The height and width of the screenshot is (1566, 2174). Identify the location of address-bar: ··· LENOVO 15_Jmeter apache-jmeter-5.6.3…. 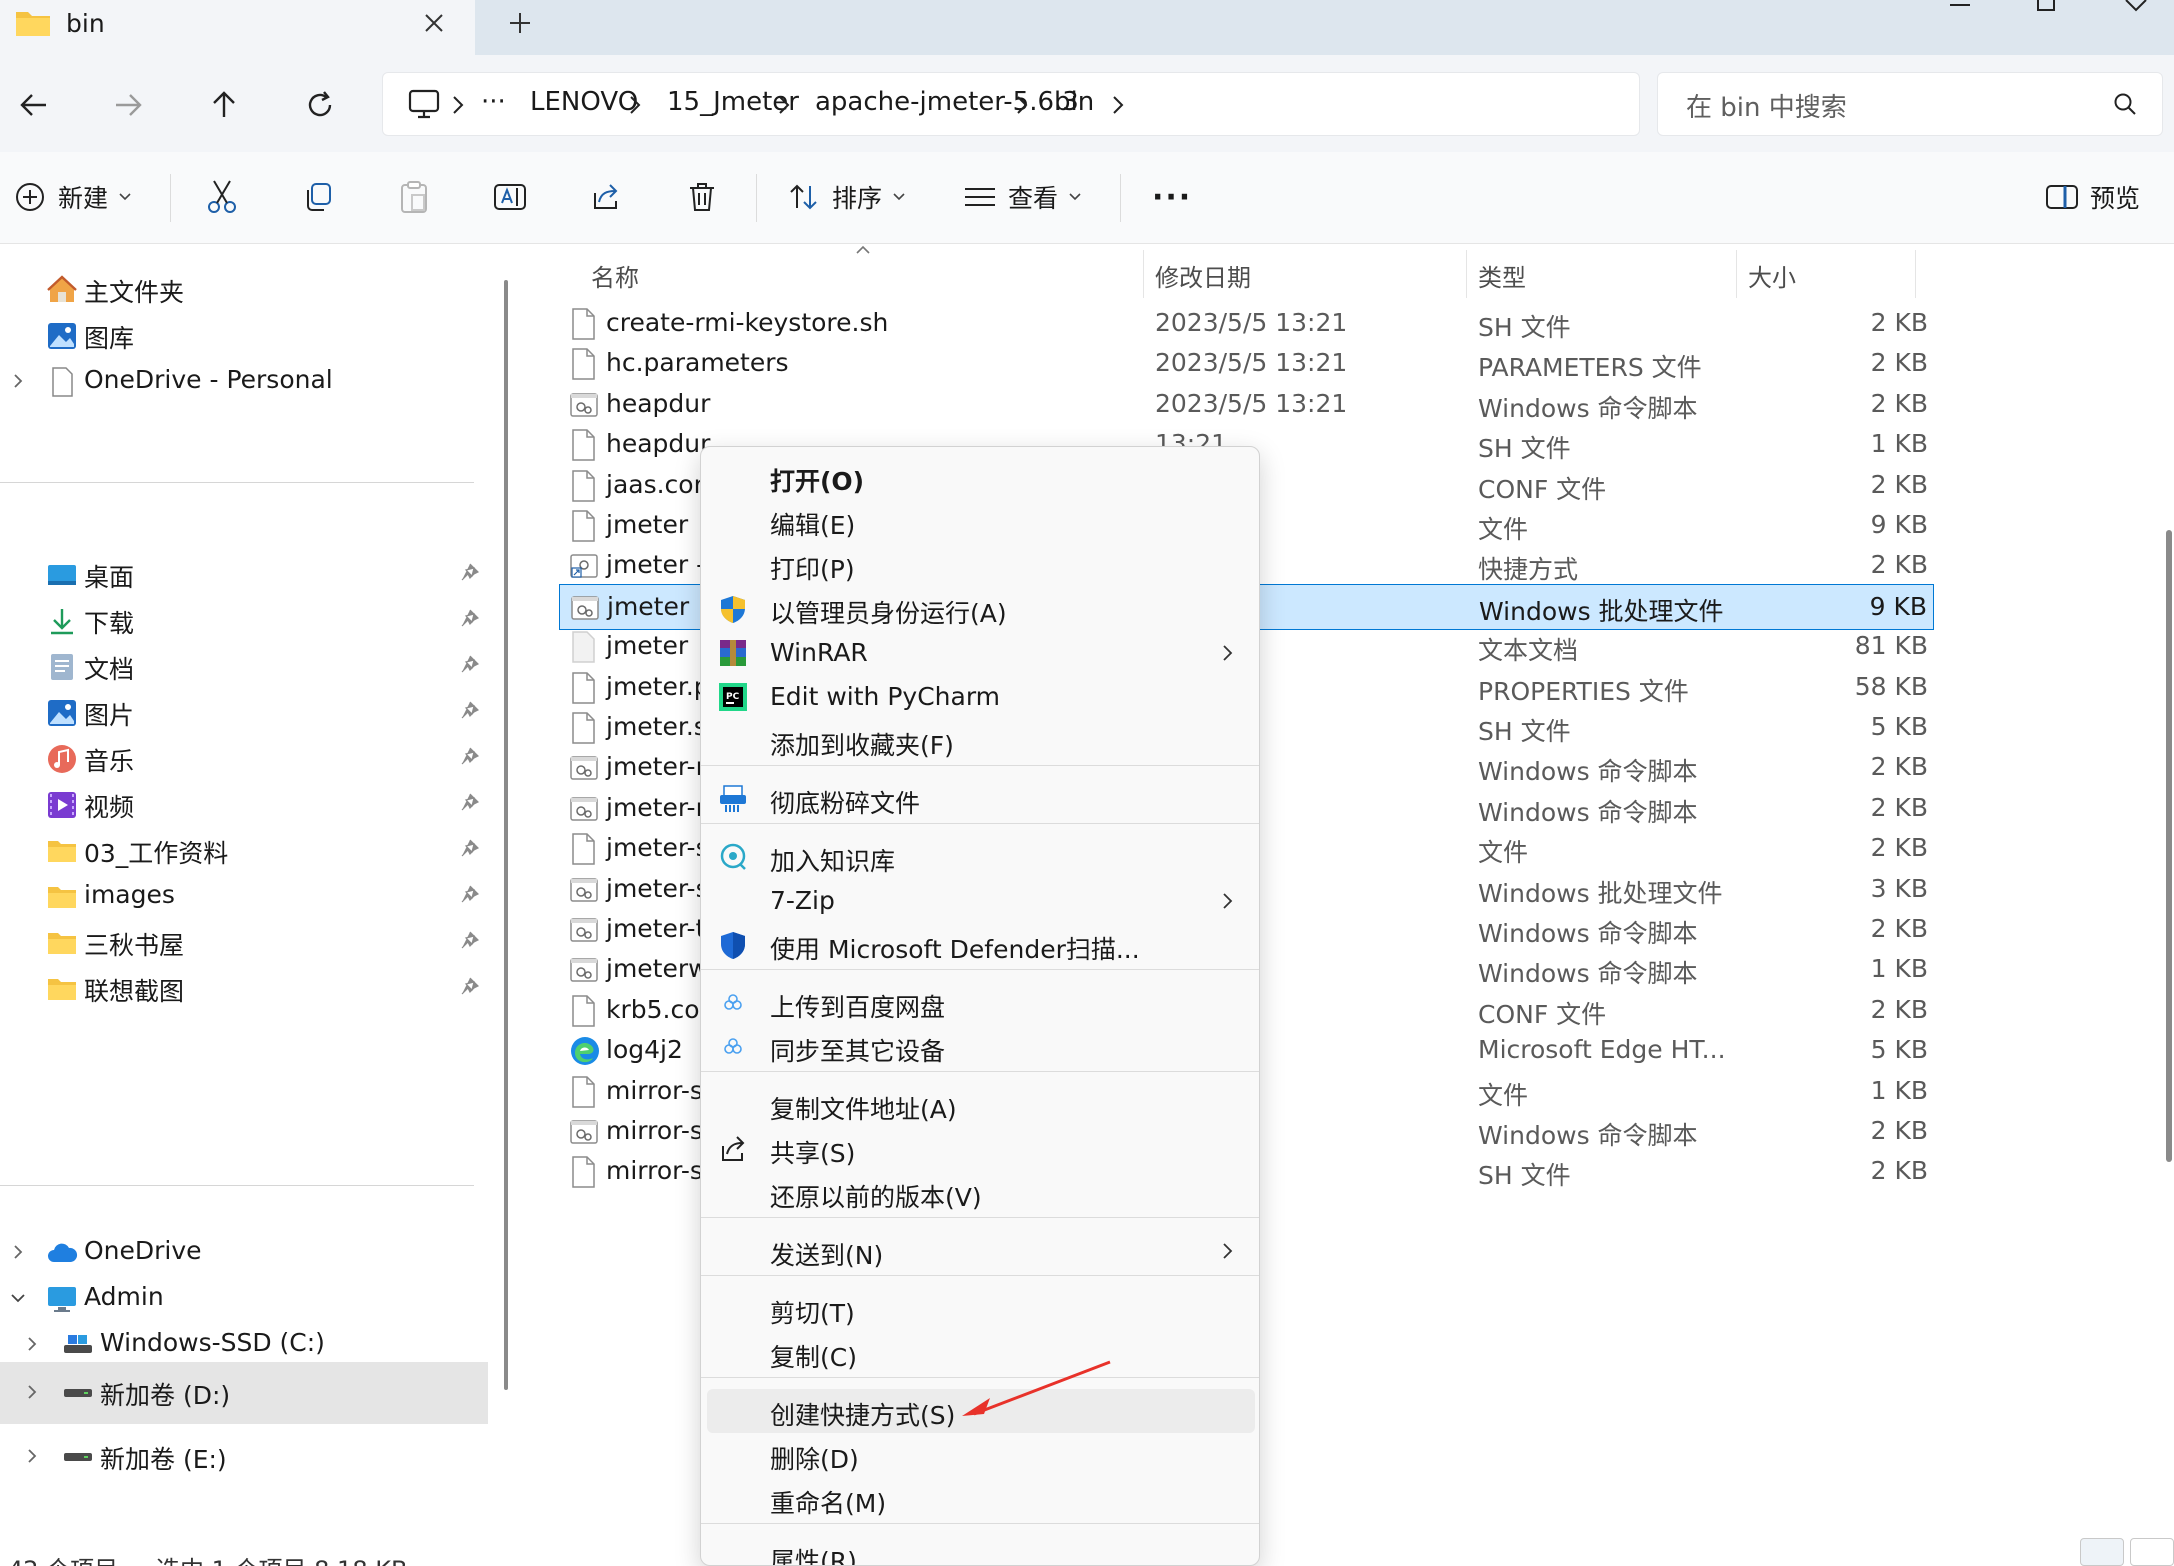
(1011, 104).